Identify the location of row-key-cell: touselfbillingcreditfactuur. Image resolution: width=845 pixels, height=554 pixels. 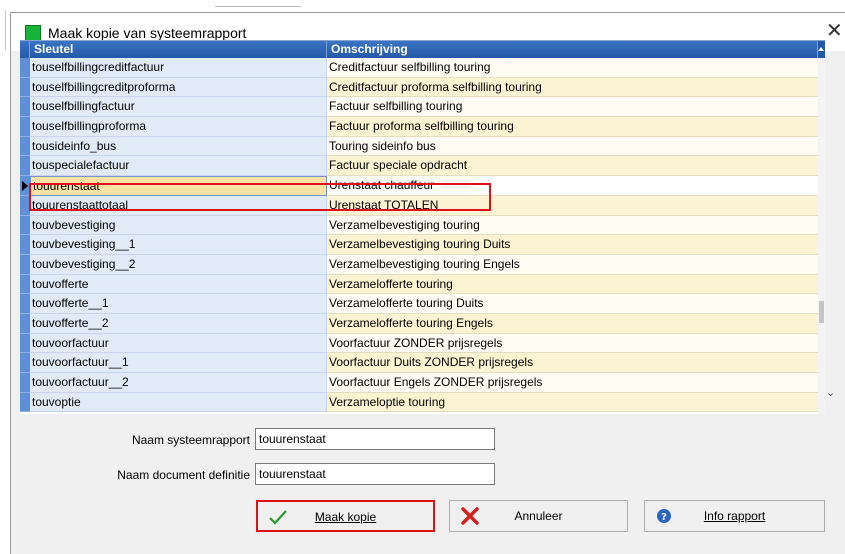
(178, 68).